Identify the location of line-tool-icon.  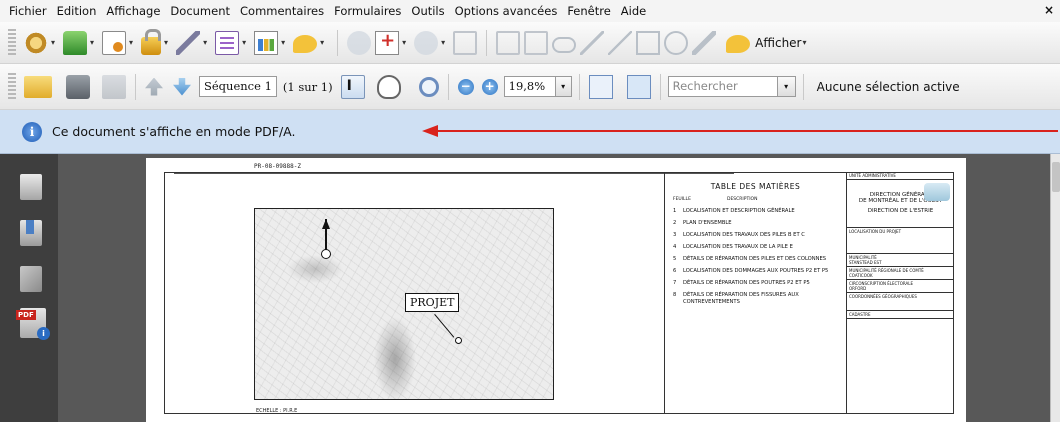
(620, 42).